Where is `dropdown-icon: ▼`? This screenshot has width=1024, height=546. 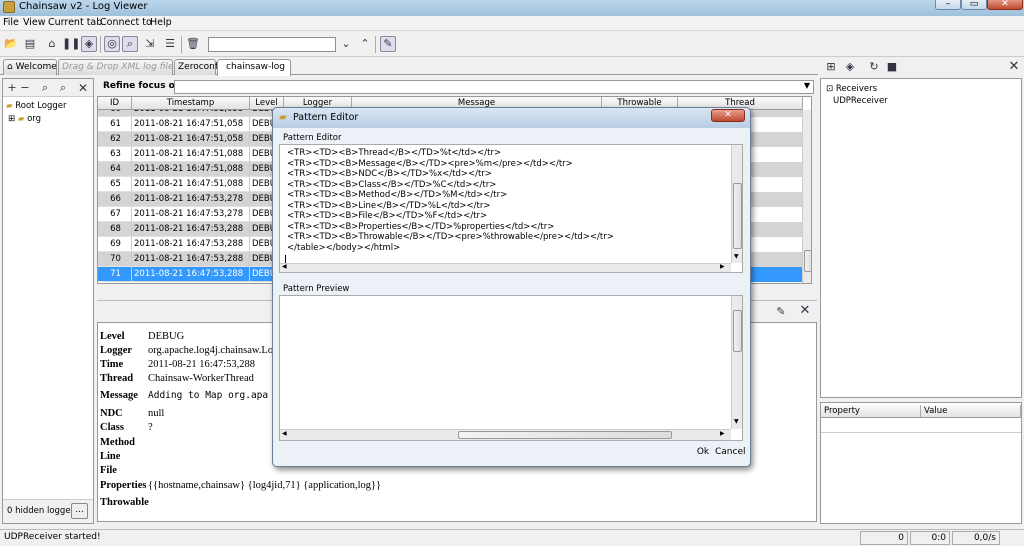 dropdown-icon: ▼ is located at coordinates (807, 85).